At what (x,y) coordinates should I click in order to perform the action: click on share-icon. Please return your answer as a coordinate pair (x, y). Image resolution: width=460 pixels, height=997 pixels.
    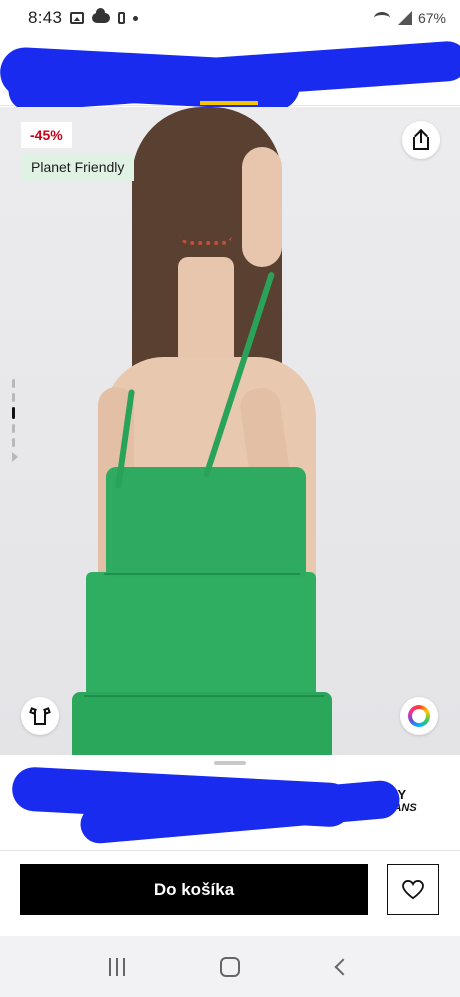
    Looking at the image, I should click on (421, 139).